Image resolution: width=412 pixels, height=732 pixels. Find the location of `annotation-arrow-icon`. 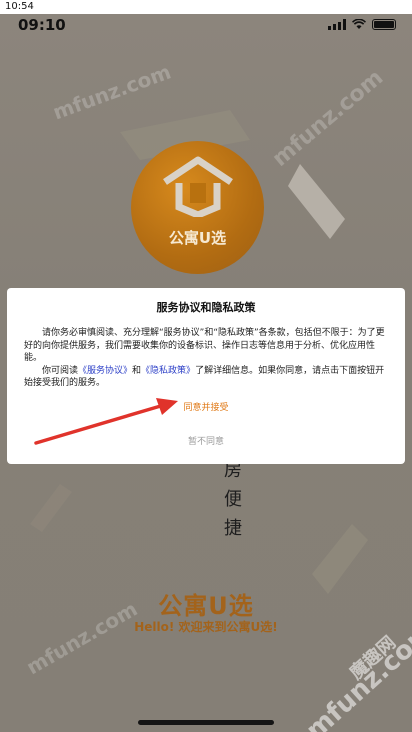

annotation-arrow-icon is located at coordinates (106, 421).